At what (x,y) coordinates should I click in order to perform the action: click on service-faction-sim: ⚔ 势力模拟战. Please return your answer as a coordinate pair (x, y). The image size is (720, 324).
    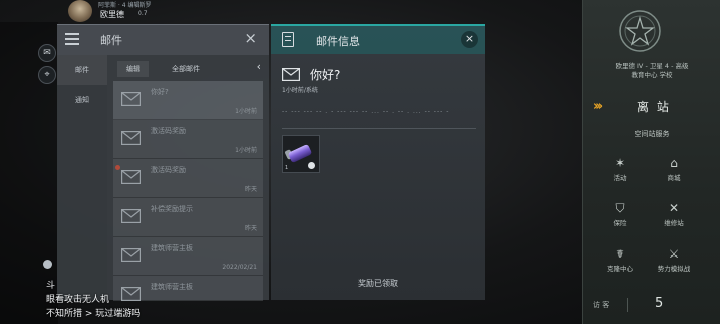
    Looking at the image, I should click on (674, 261).